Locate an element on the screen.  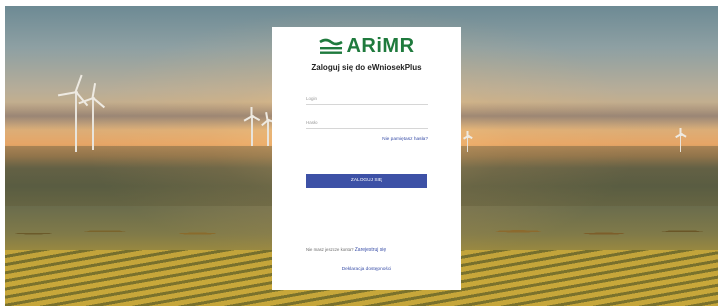
forgot-password-link: Nie pamiętasz hasła? is located at coordinates (405, 139).